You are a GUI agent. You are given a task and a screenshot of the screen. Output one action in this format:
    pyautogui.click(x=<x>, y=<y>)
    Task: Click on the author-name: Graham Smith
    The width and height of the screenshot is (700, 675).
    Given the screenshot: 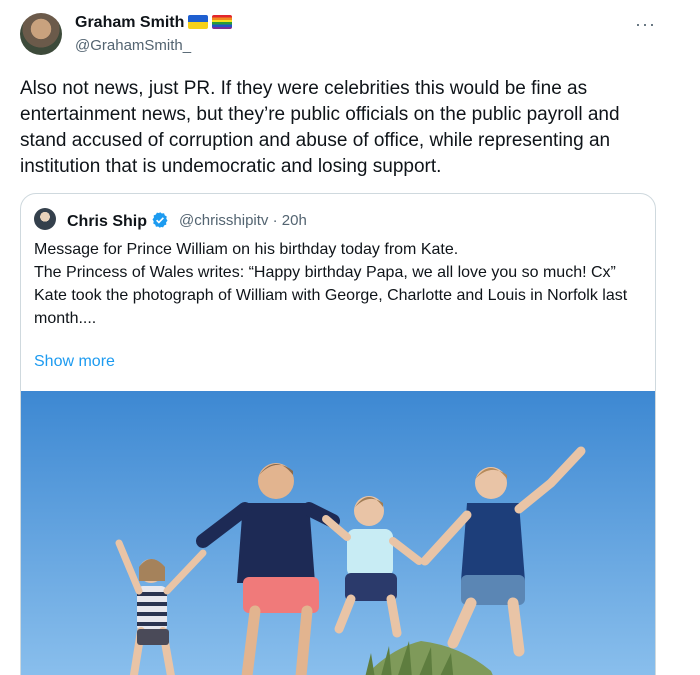 What is the action you would take?
    pyautogui.click(x=154, y=23)
    